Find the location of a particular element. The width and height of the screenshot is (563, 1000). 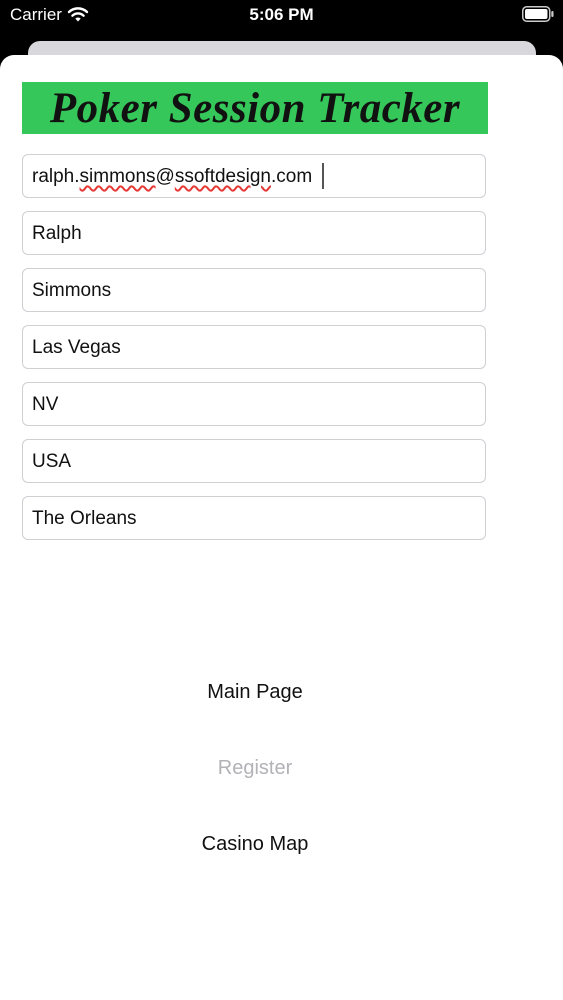

first-name-field: Ralph is located at coordinates (254, 233).